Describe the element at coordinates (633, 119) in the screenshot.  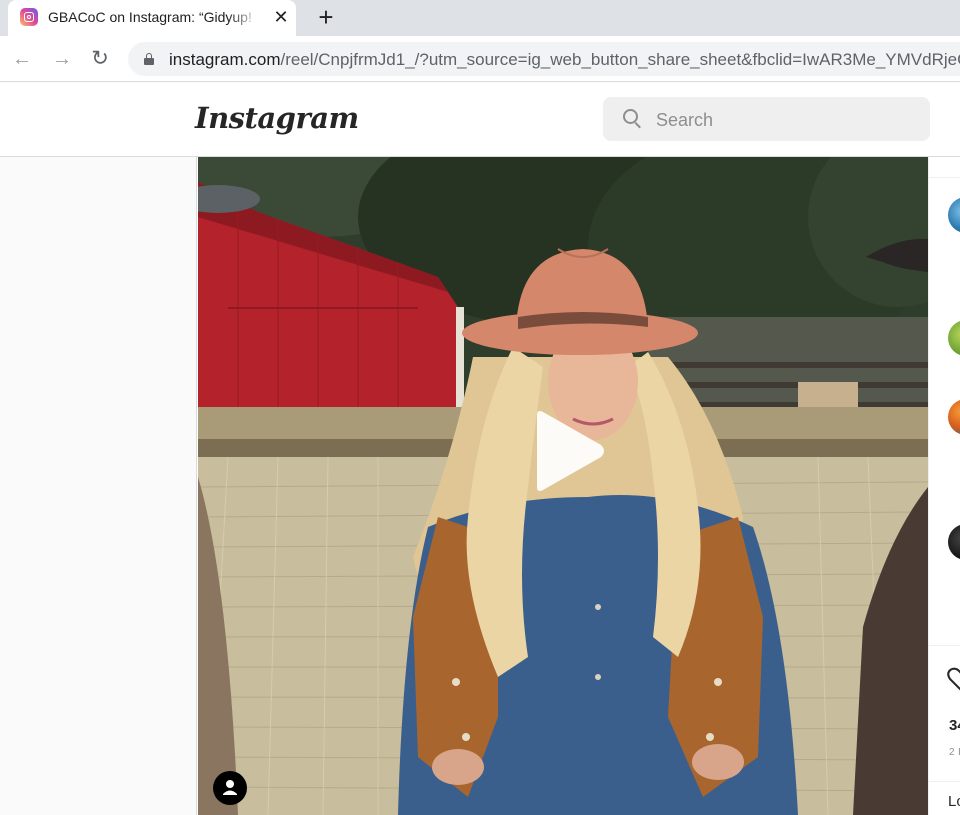
I see `search-icon` at that location.